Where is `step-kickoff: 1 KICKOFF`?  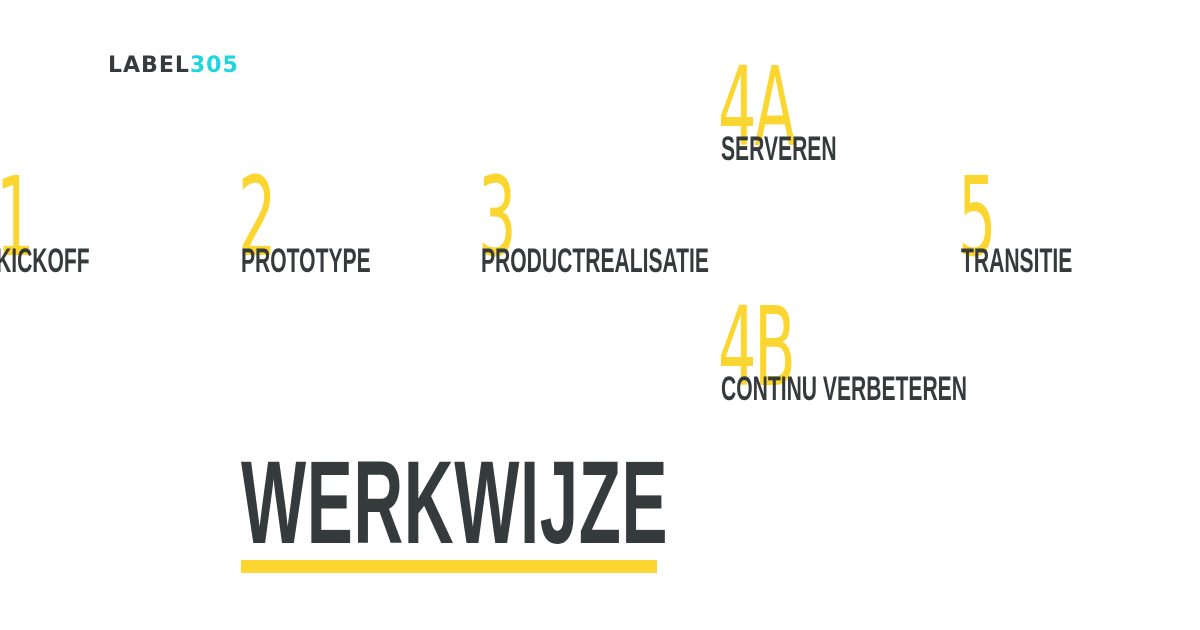 step-kickoff: 1 KICKOFF is located at coordinates (128, 232).